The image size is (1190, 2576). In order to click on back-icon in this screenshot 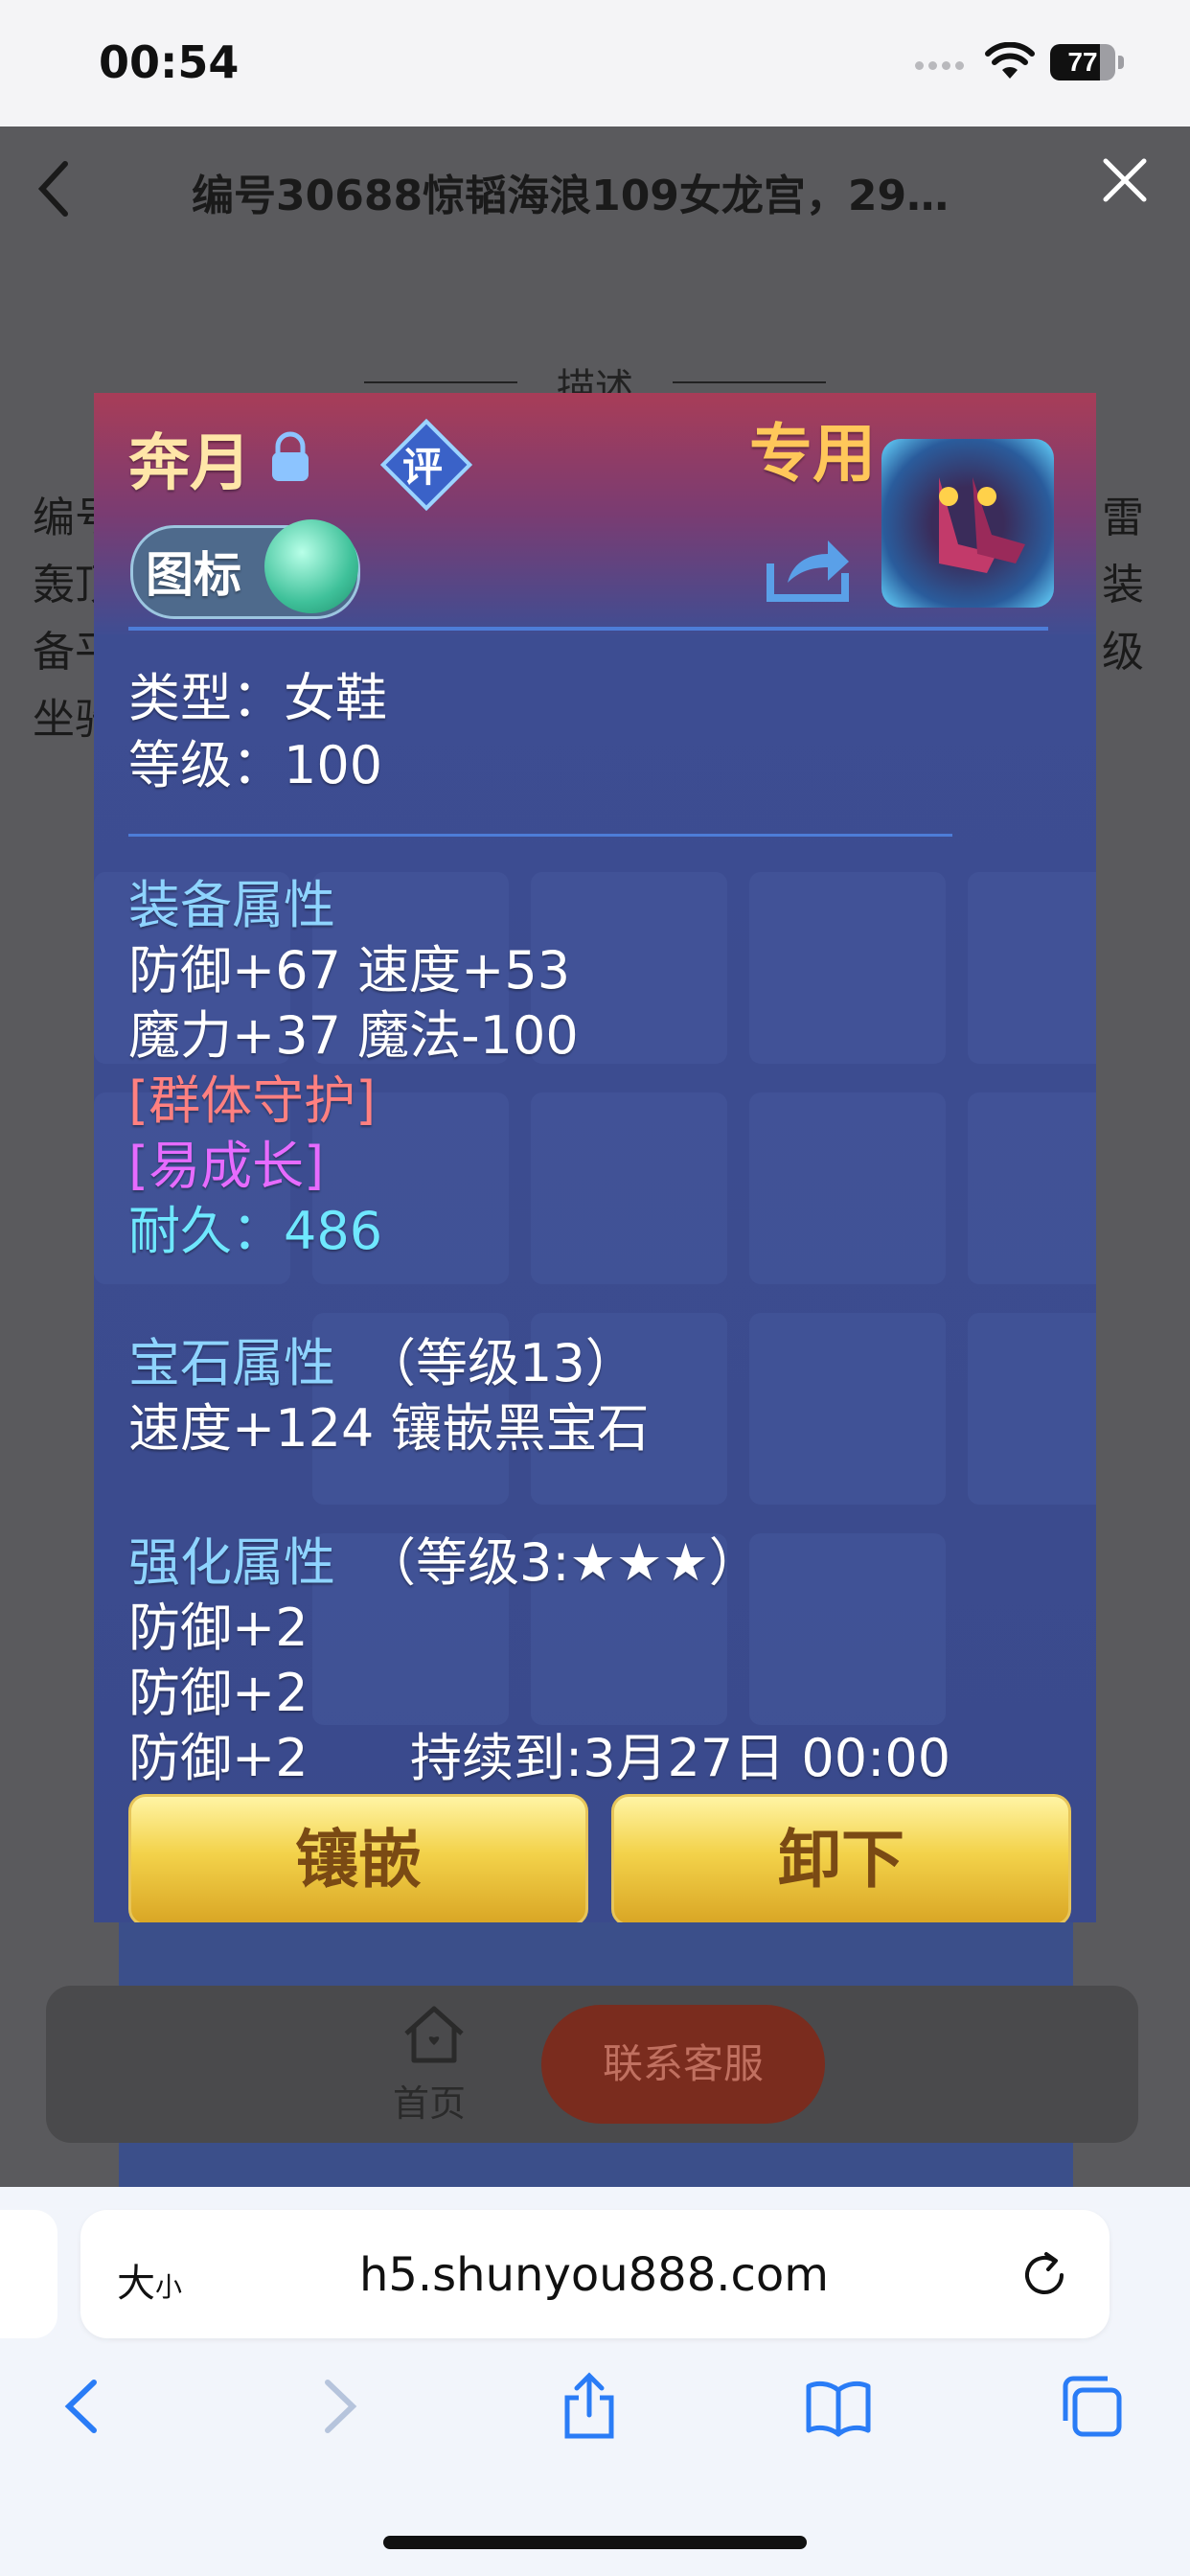, I will do `click(84, 2406)`.